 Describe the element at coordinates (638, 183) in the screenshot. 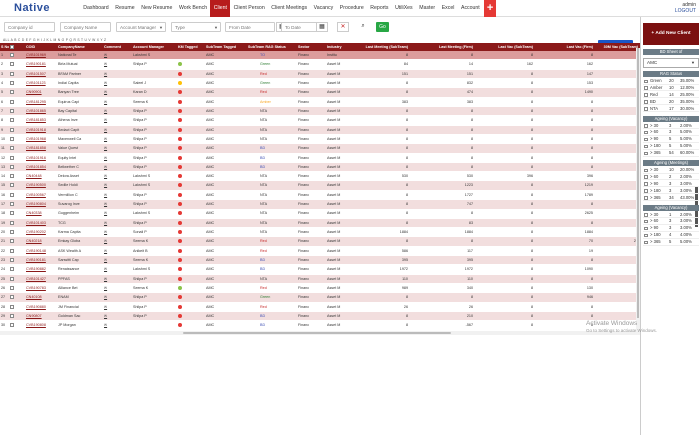

I see `scroll-thumb` at that location.